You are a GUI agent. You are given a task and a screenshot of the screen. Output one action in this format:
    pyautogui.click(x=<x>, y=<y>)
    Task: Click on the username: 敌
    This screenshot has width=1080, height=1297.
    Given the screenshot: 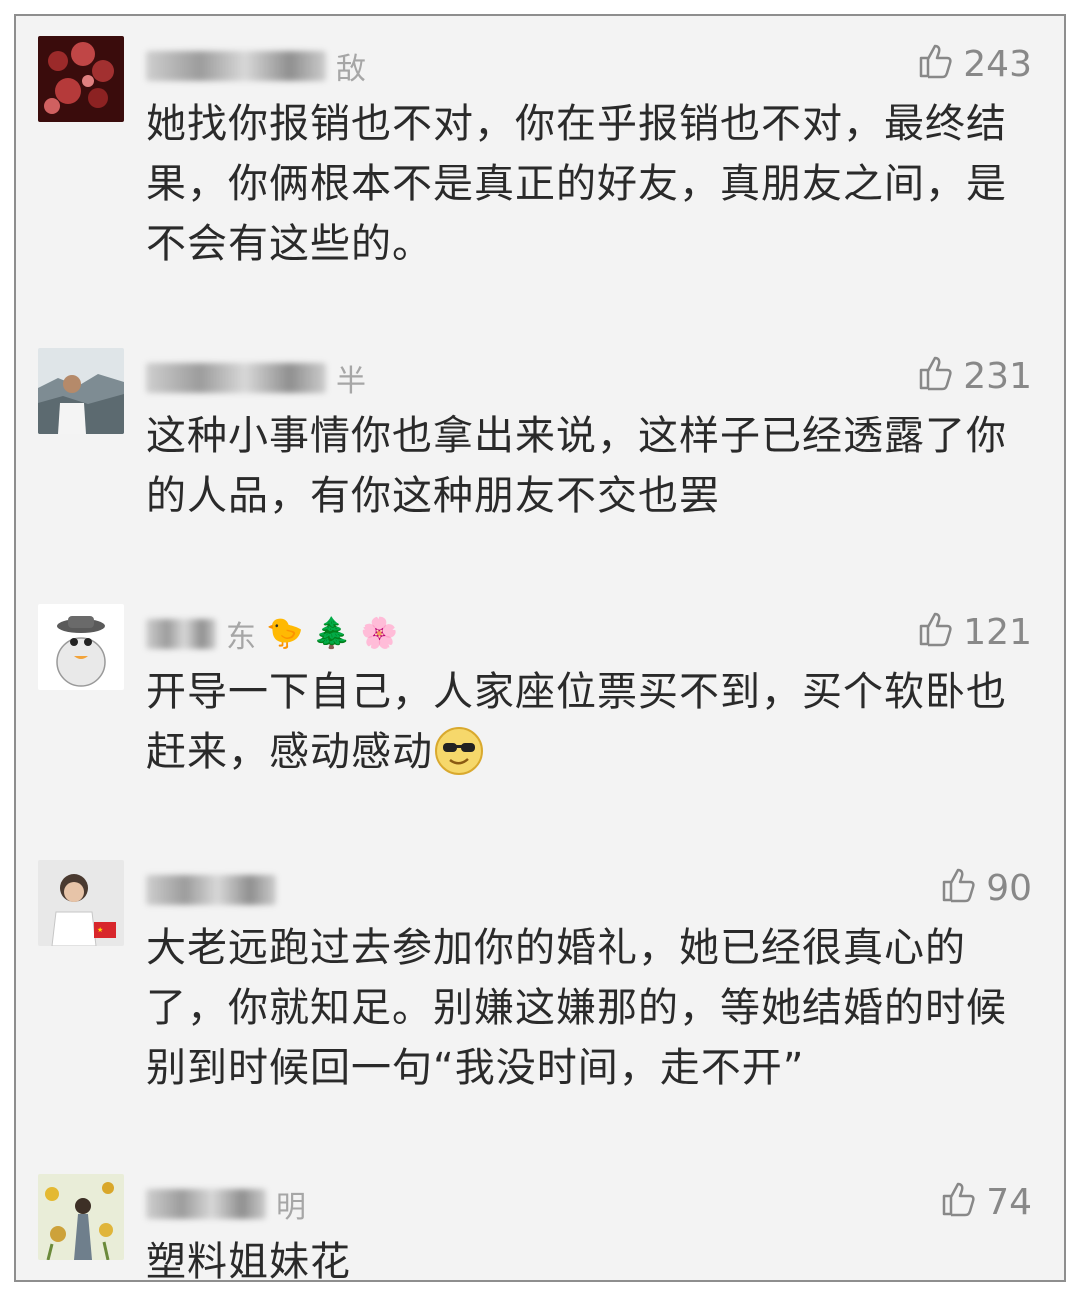 What is the action you would take?
    pyautogui.click(x=256, y=66)
    